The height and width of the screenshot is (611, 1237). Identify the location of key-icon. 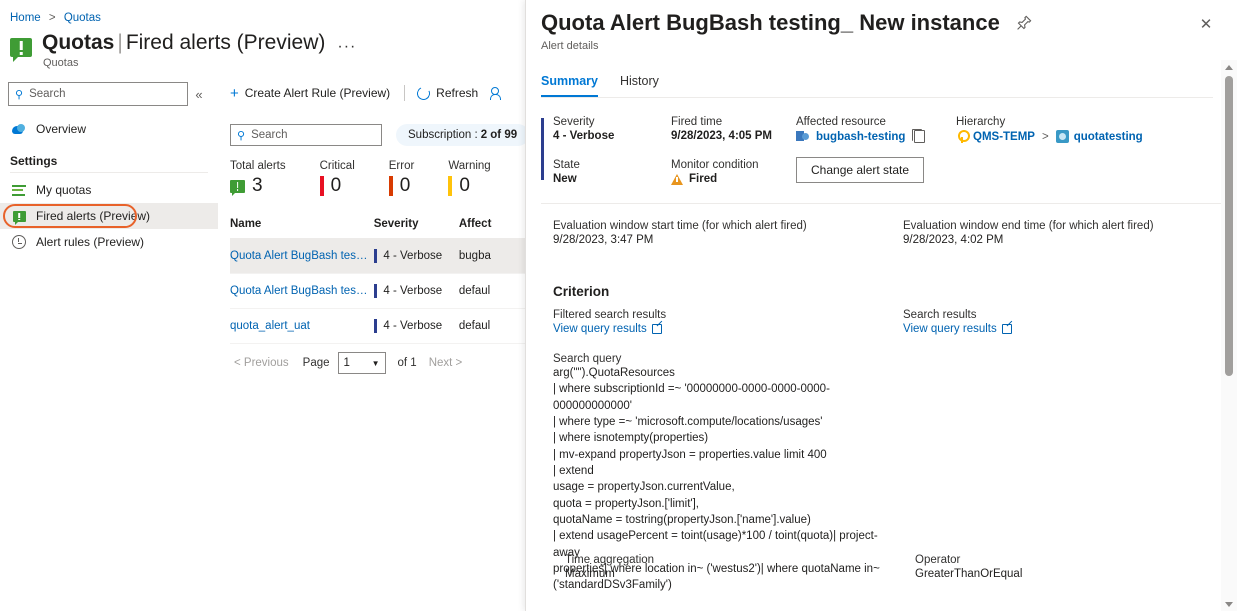
(963, 136).